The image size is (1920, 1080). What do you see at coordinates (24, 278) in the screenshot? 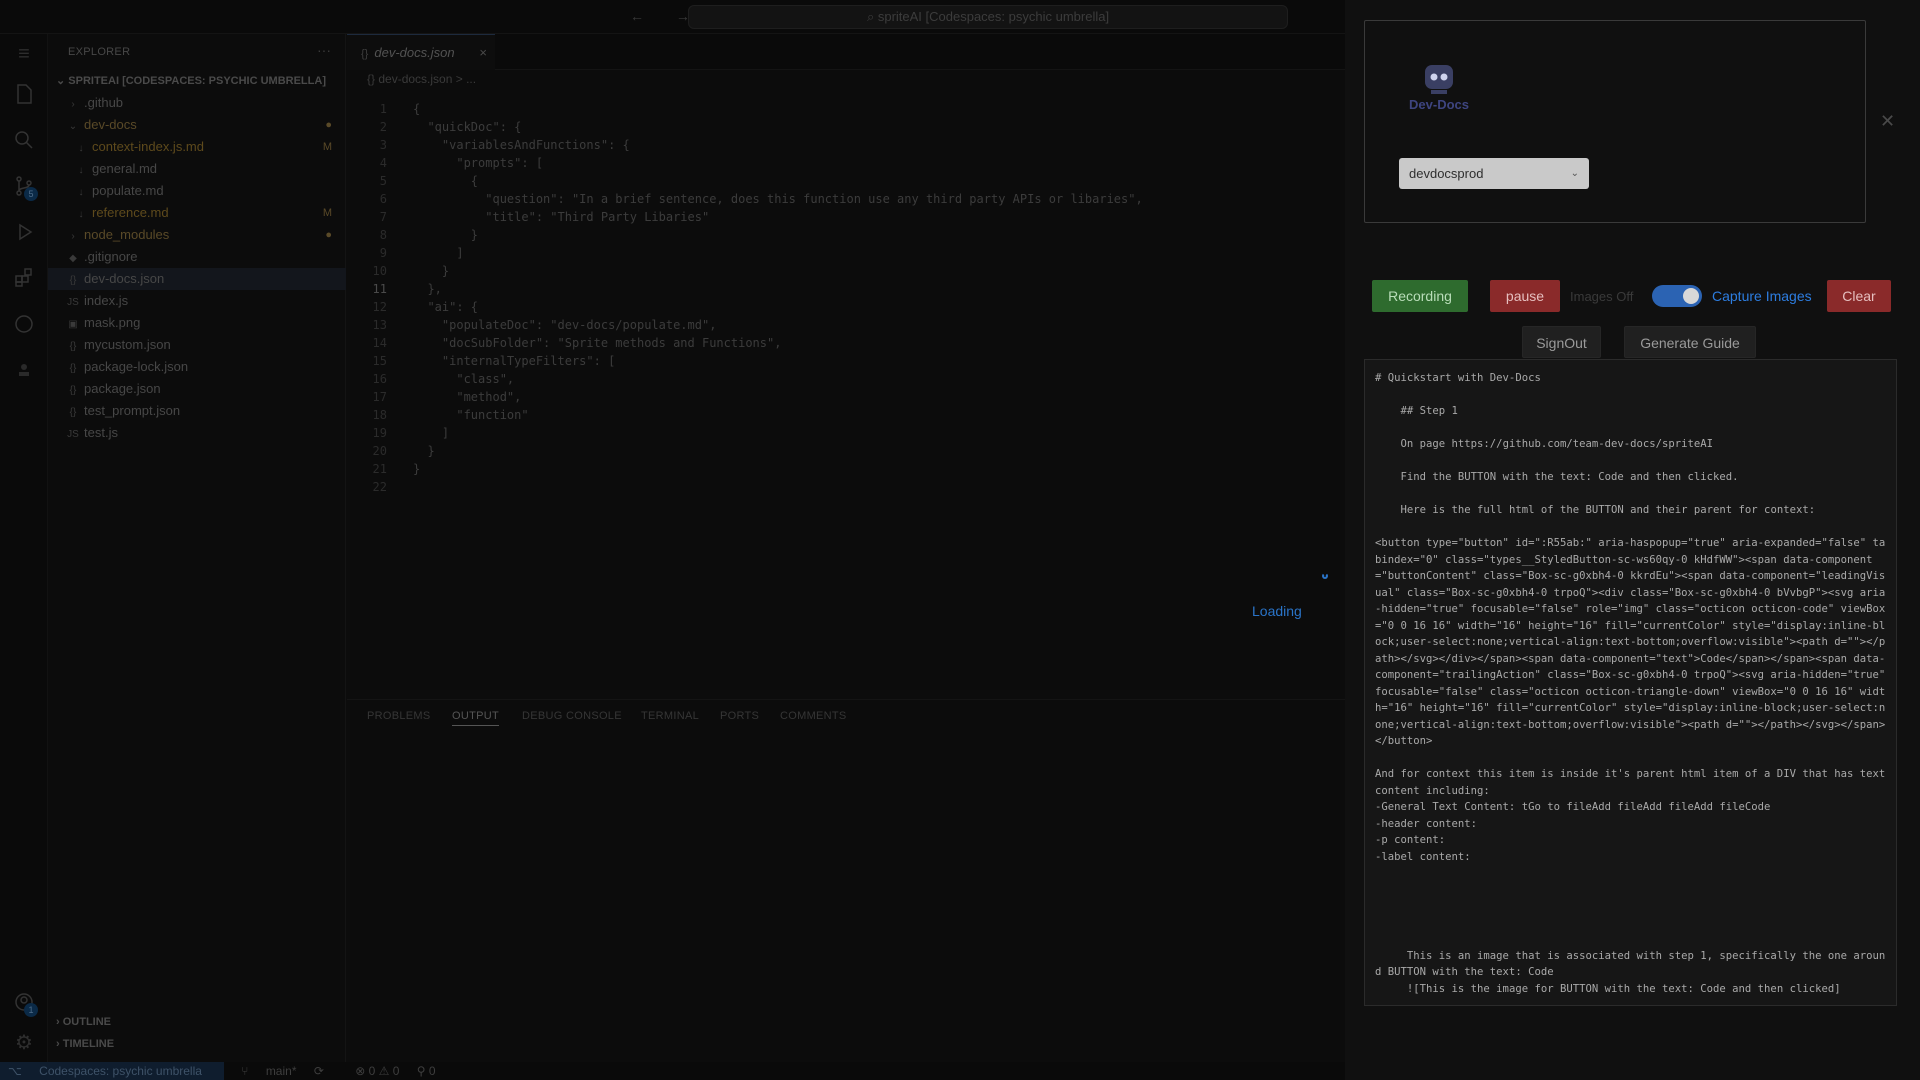
I see `extensions-icon` at bounding box center [24, 278].